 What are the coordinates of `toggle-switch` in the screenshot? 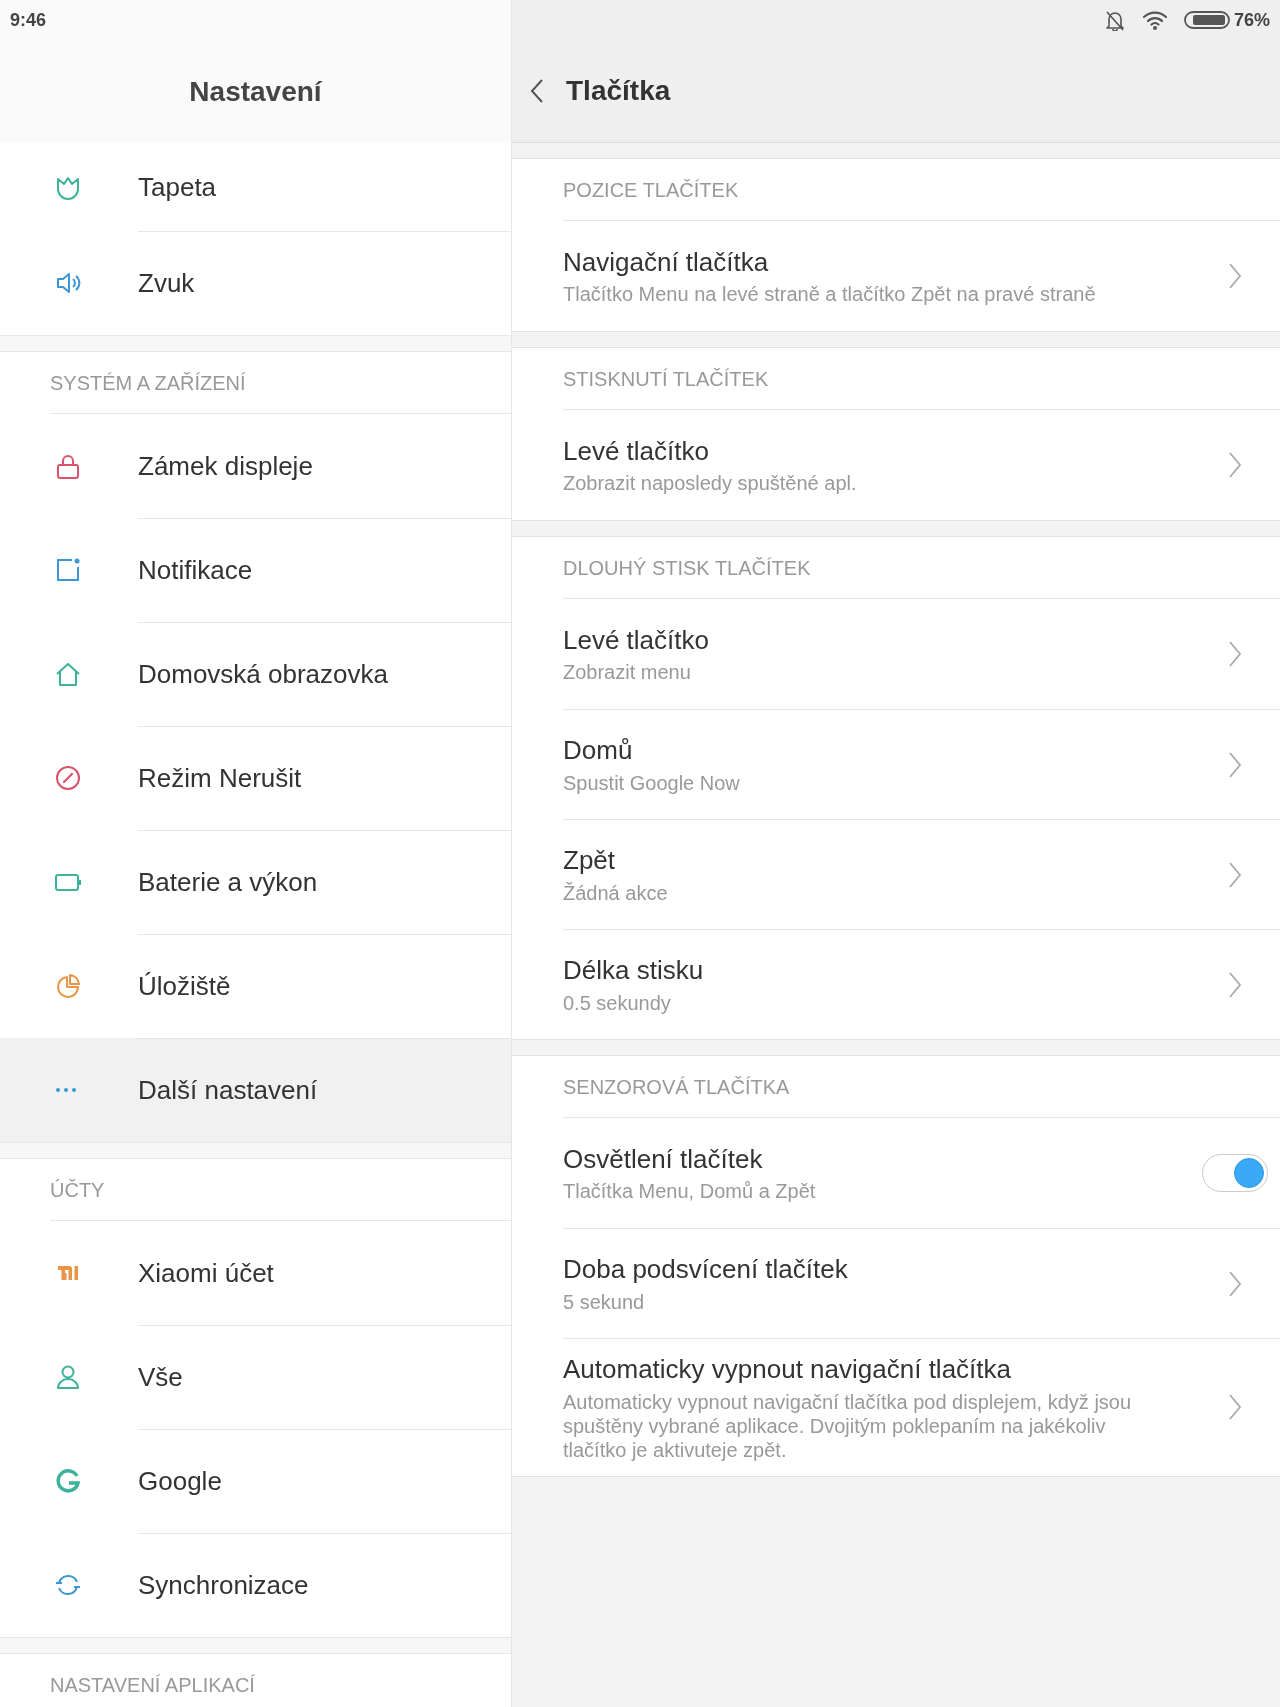 It's located at (1235, 1173).